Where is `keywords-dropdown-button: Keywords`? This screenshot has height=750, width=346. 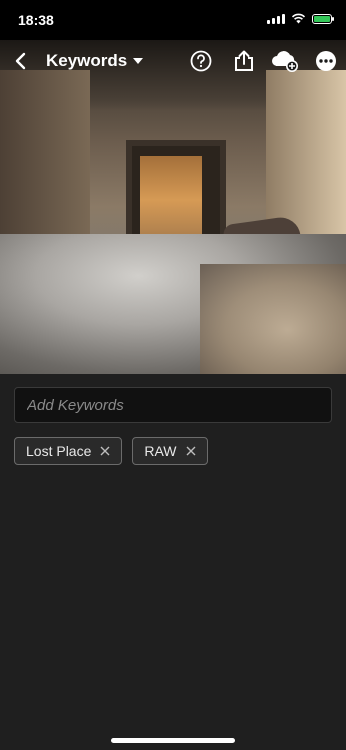 keywords-dropdown-button: Keywords is located at coordinates (95, 61).